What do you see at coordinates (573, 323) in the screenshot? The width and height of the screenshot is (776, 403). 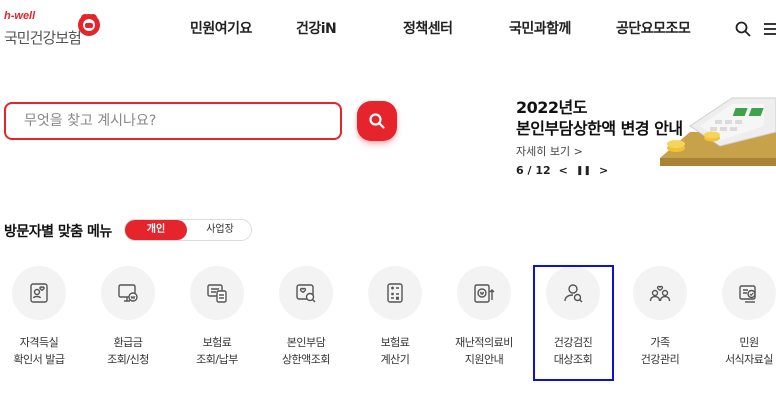 I see `selection-highlight-box` at bounding box center [573, 323].